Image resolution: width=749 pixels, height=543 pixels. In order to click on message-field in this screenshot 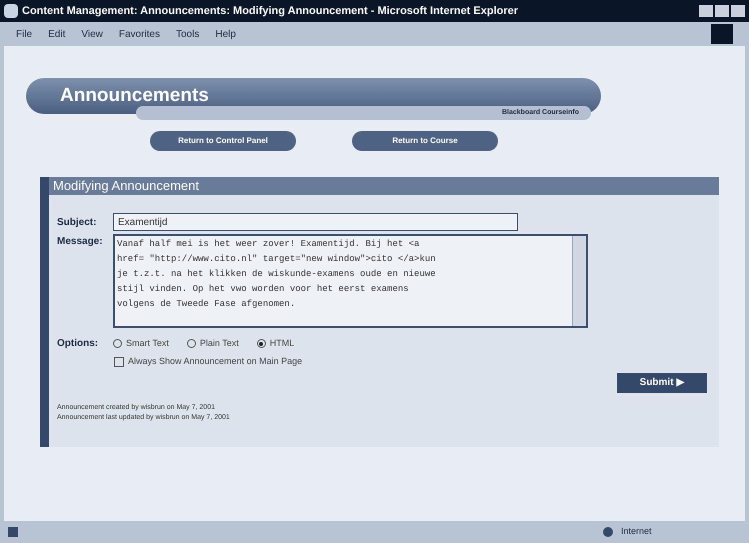, I will do `click(350, 281)`.